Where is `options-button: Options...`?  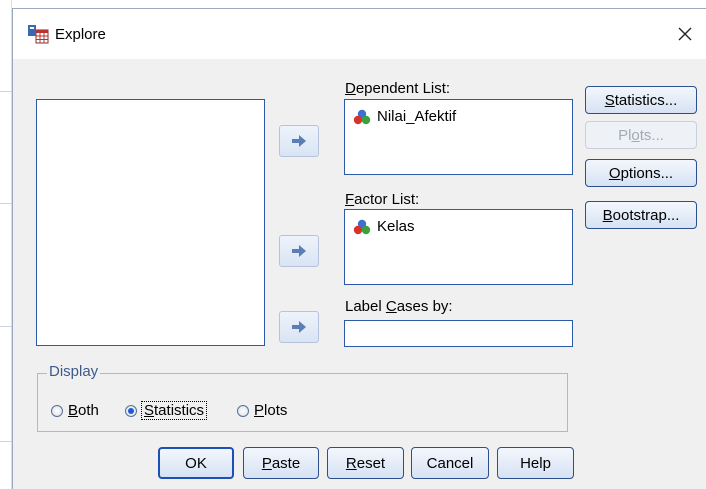
options-button: Options... is located at coordinates (641, 173).